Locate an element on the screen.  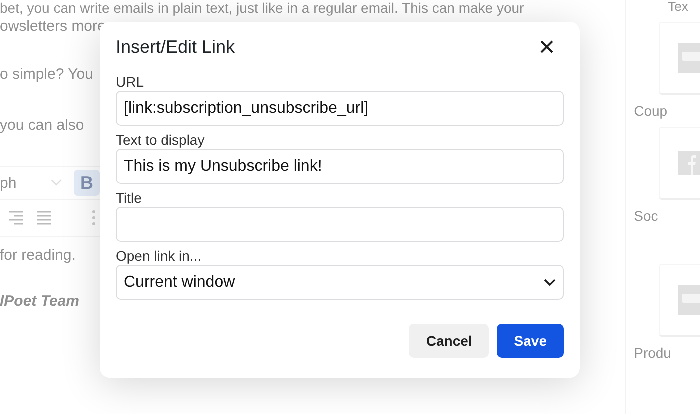
dialog-title: Insert/Edit Link is located at coordinates (176, 47).